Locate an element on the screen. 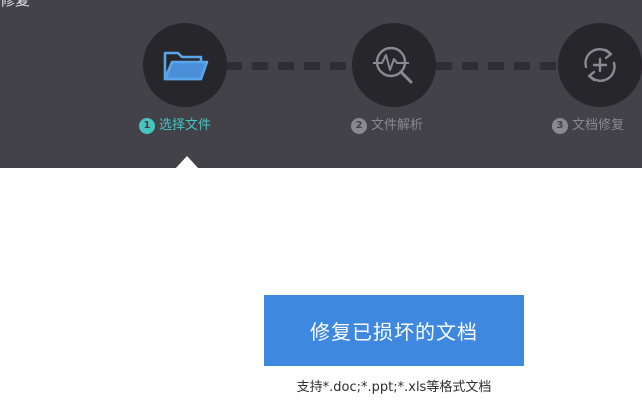 This screenshot has height=419, width=642. window-title: 修复 is located at coordinates (15, 4).